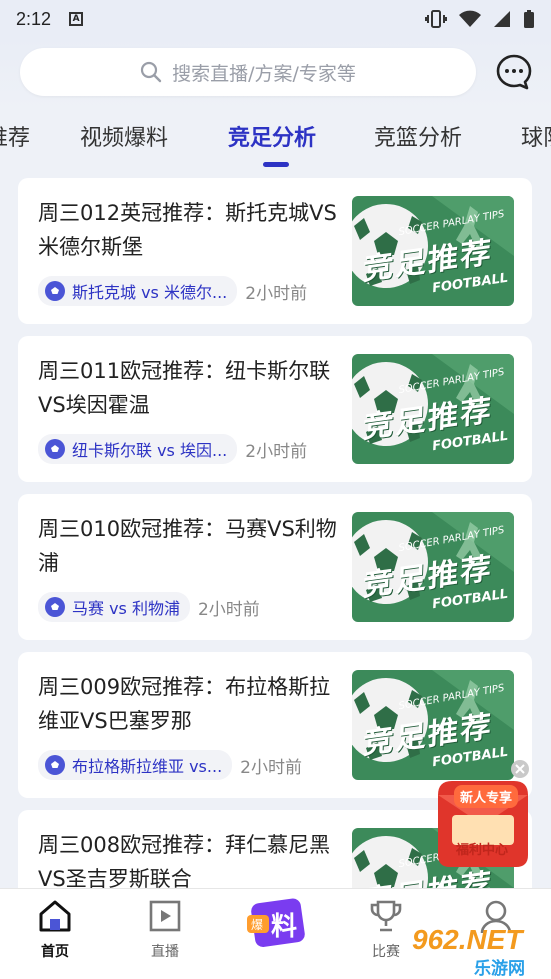 The width and height of the screenshot is (551, 979). Describe the element at coordinates (272, 136) in the screenshot. I see `tab-football-analysis: 竞足分析` at that location.